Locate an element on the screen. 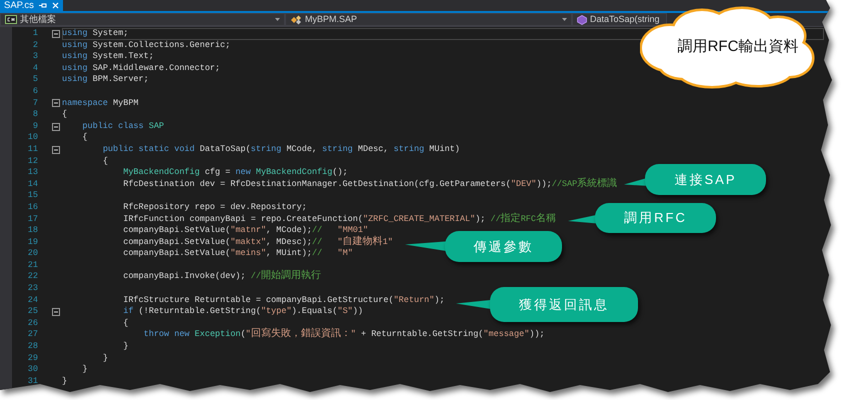 The image size is (850, 400). code-line: using System.Collections.Generic; is located at coordinates (146, 46).